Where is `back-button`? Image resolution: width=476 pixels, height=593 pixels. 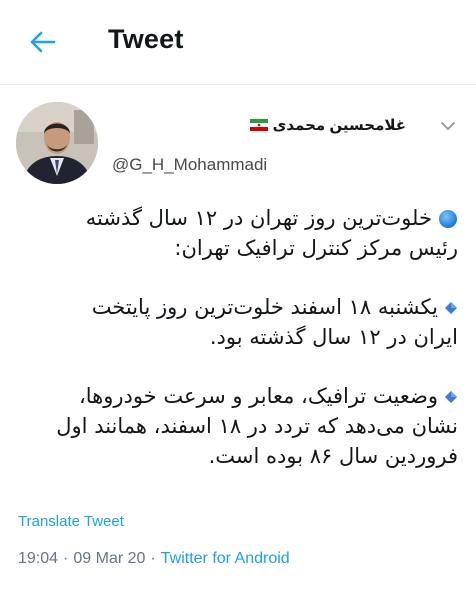 back-button is located at coordinates (42, 42).